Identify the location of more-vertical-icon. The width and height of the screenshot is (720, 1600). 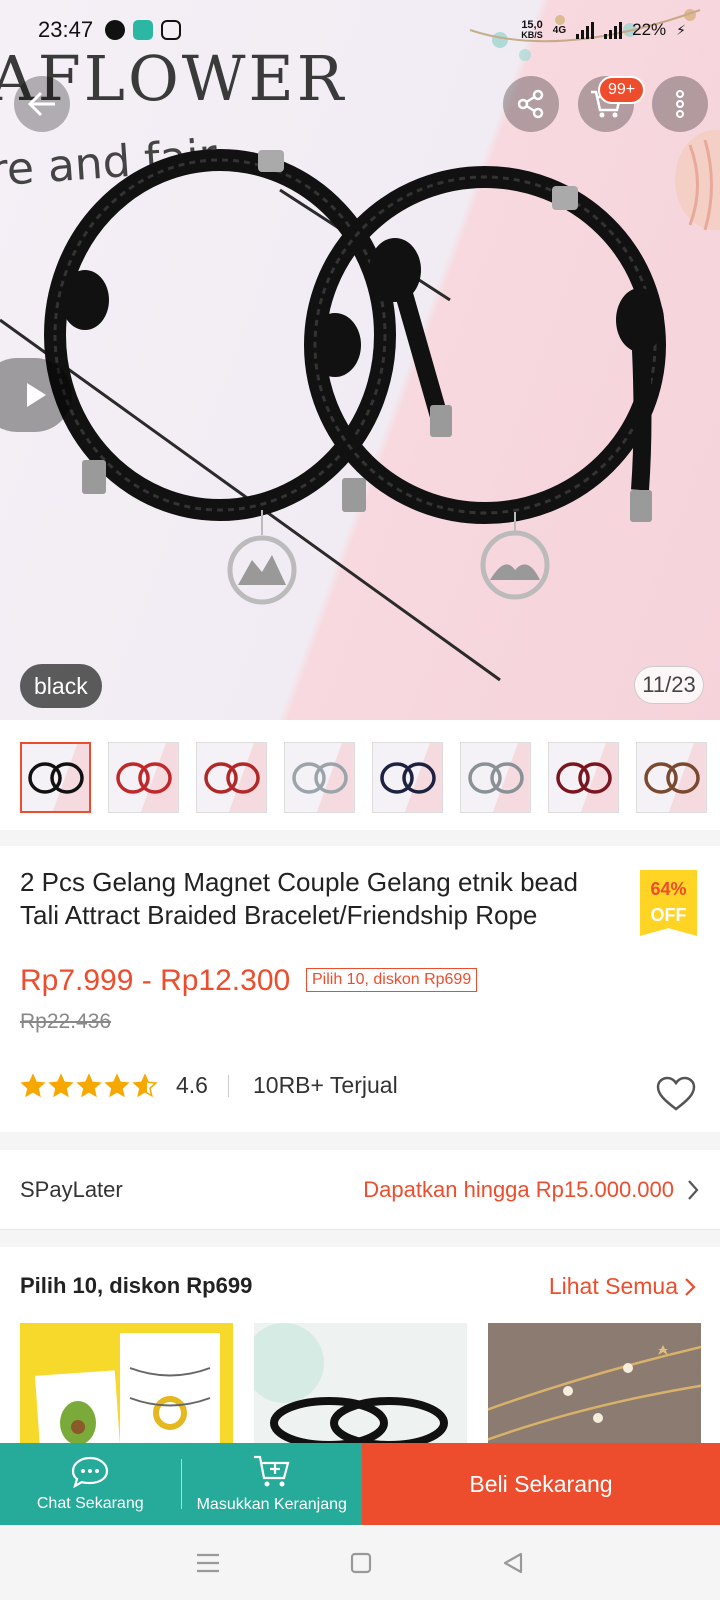
(680, 104).